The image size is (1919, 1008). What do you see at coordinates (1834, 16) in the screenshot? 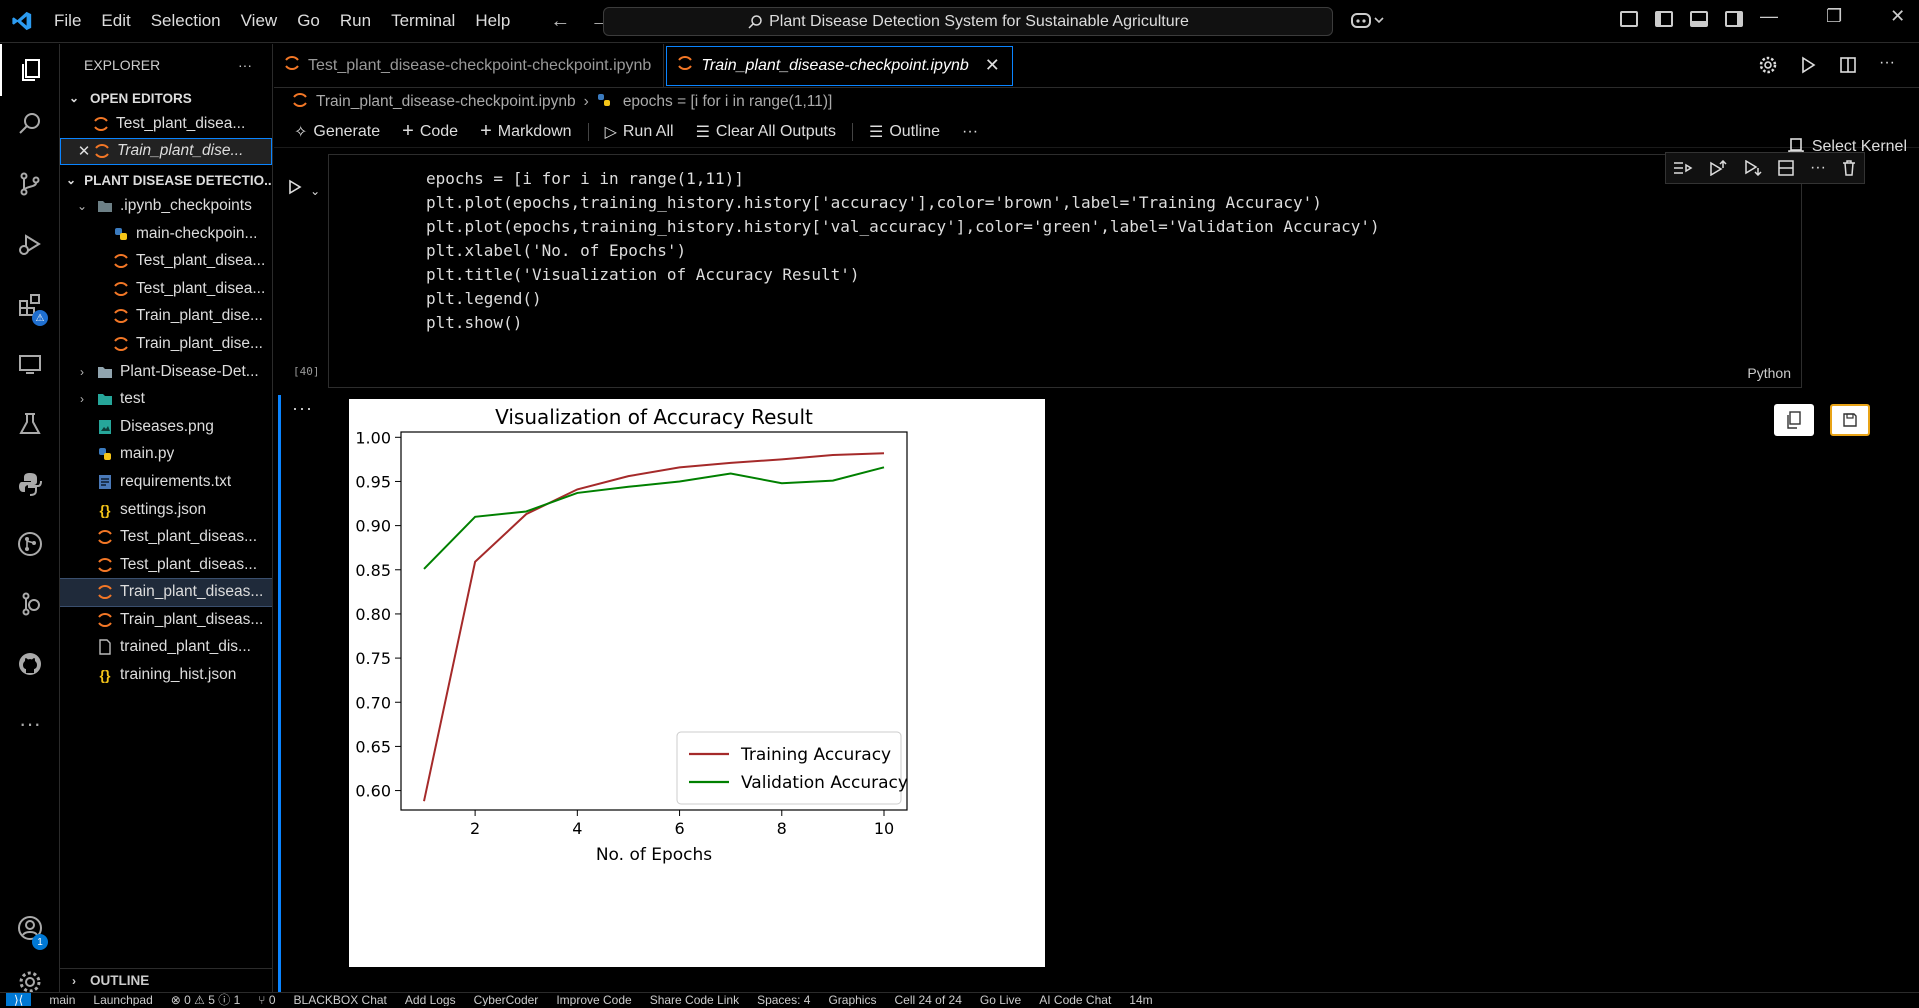
I see `restore-icon: ❐` at bounding box center [1834, 16].